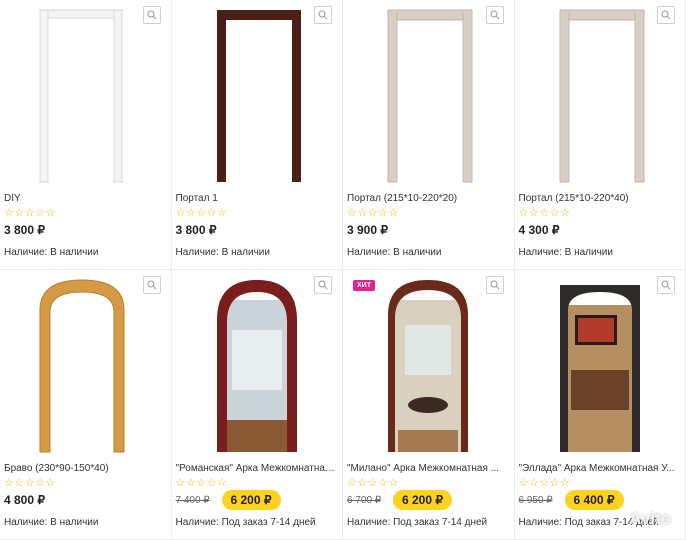 The height and width of the screenshot is (540, 686). What do you see at coordinates (84, 468) in the screenshot?
I see `product-title: Браво (230*90-150*40)` at bounding box center [84, 468].